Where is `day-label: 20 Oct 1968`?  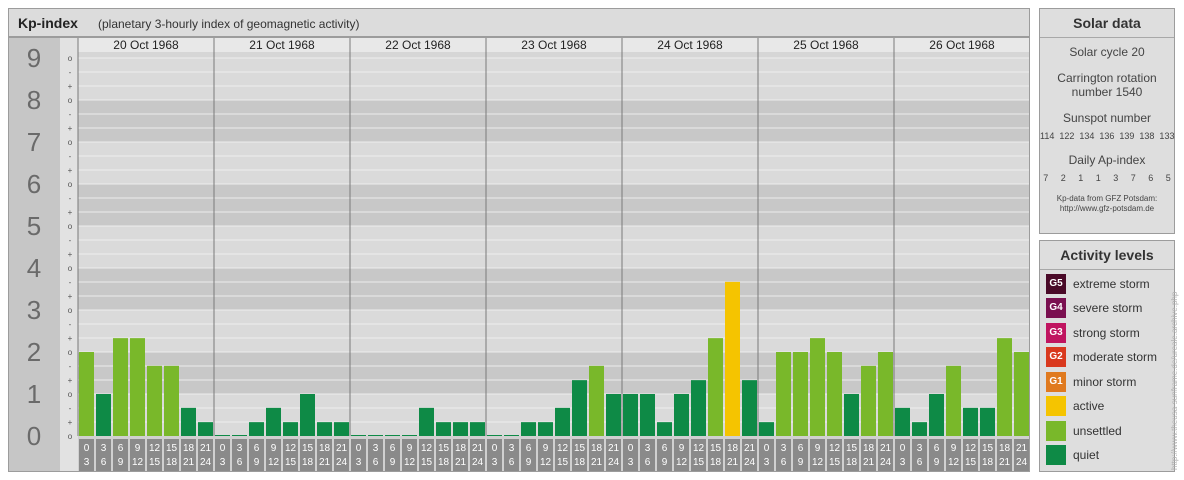
day-label: 20 Oct 1968 is located at coordinates (146, 45).